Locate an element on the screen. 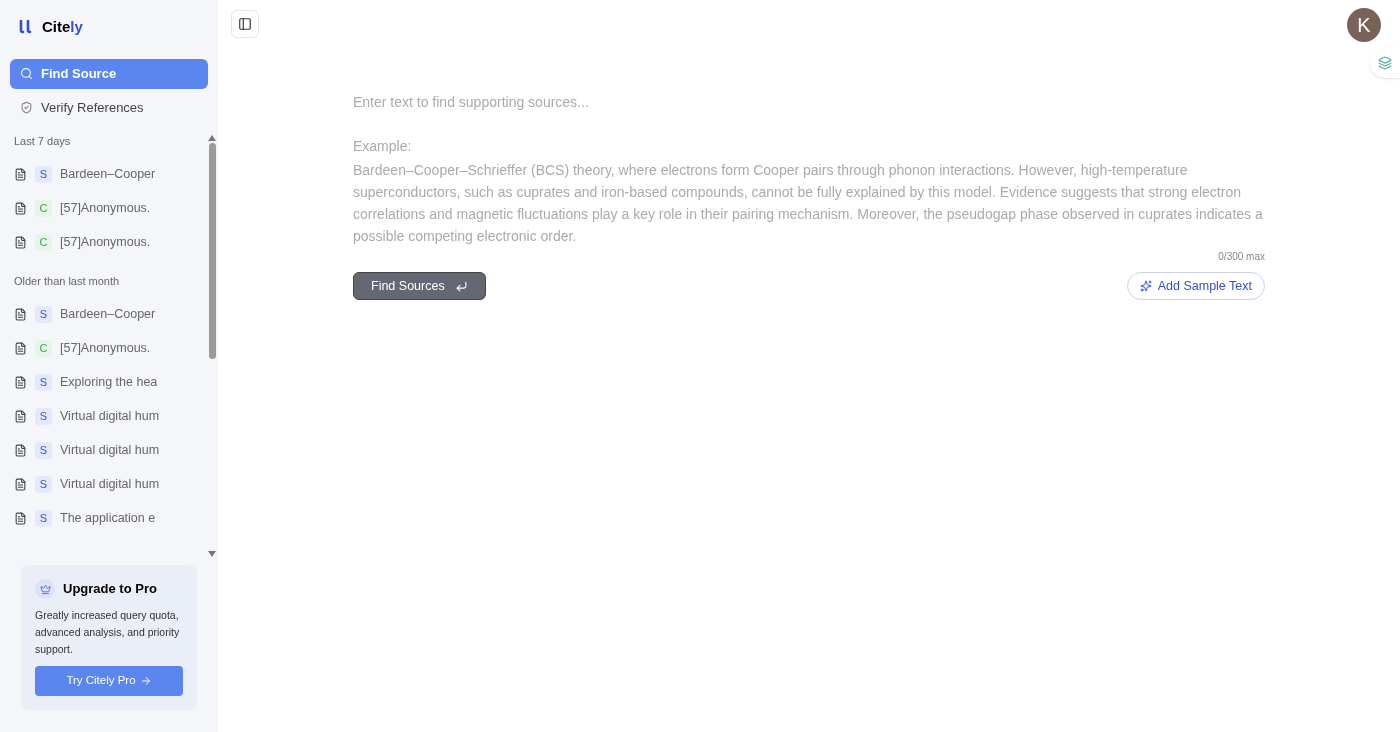  example-text: Bardeen–Cooper–Schrieffer (BCS) theory, where electrons form Cooper pairs through phonon interactions. However, high-temperature superconductors, such as cuprates and iron-based compounds, cannot be fully explained by this model. Evidence suggests that strong electron correlations and magnetic fluctuations play a key role in their pairing mechanism. Moreover, the pseudogap phase observed in cuprates indicates a possible competing electronic order. is located at coordinates (808, 203).